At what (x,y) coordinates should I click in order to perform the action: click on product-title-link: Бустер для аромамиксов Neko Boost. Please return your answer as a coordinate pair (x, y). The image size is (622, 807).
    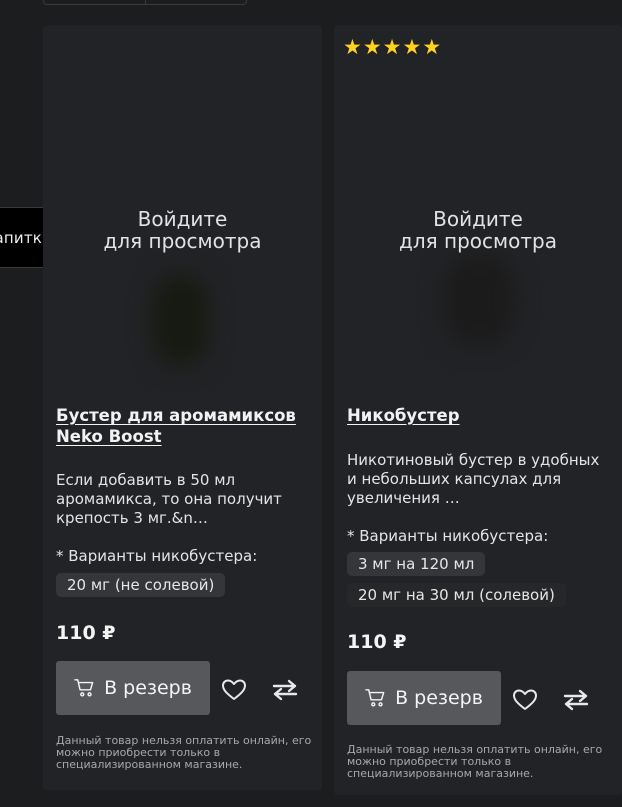
    Looking at the image, I should click on (184, 426).